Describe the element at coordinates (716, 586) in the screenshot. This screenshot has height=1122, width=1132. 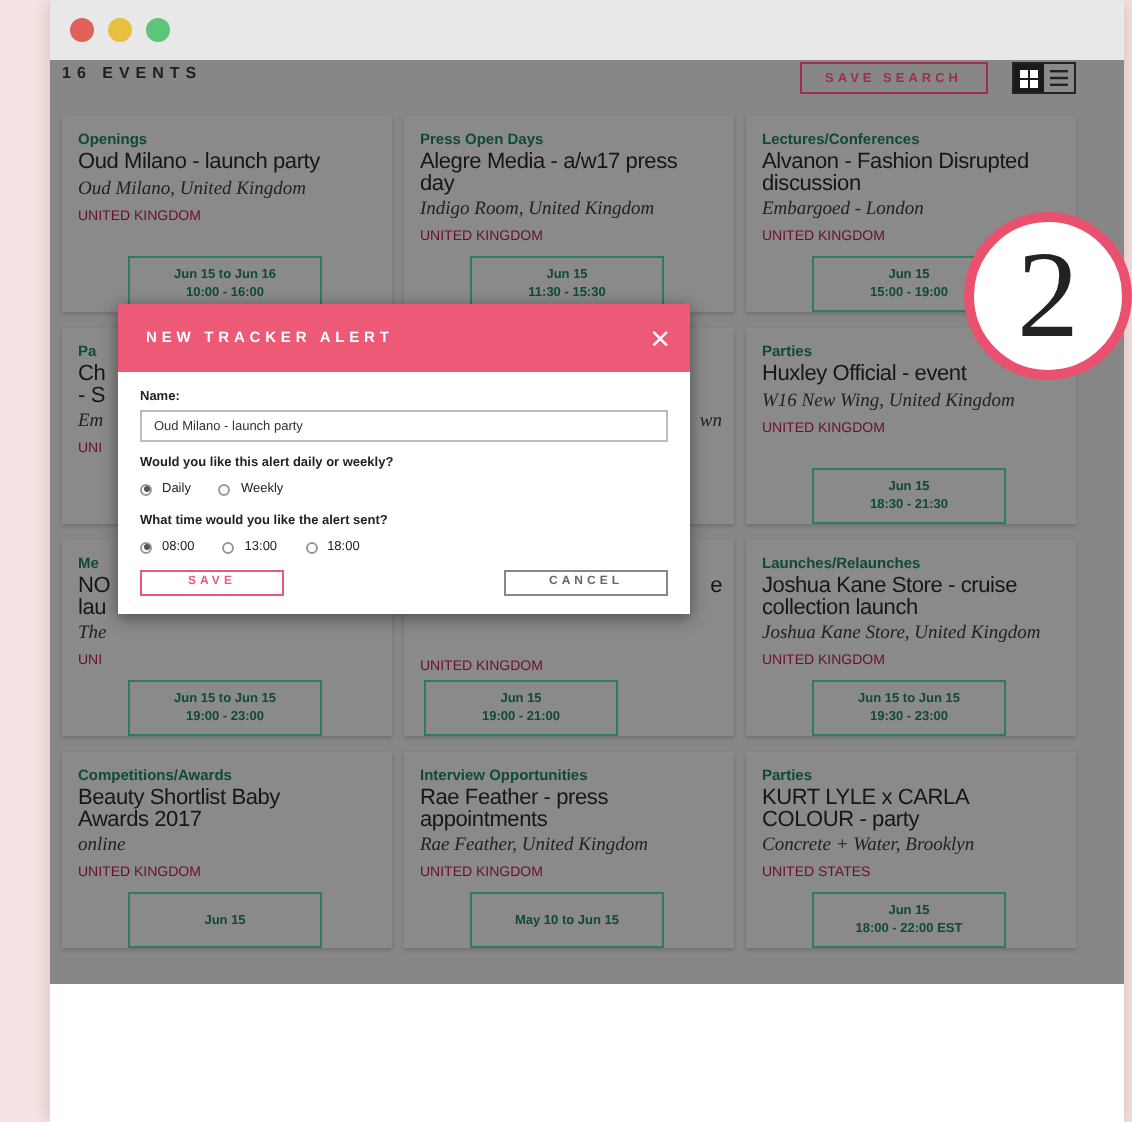
I see `event-title: e` at that location.